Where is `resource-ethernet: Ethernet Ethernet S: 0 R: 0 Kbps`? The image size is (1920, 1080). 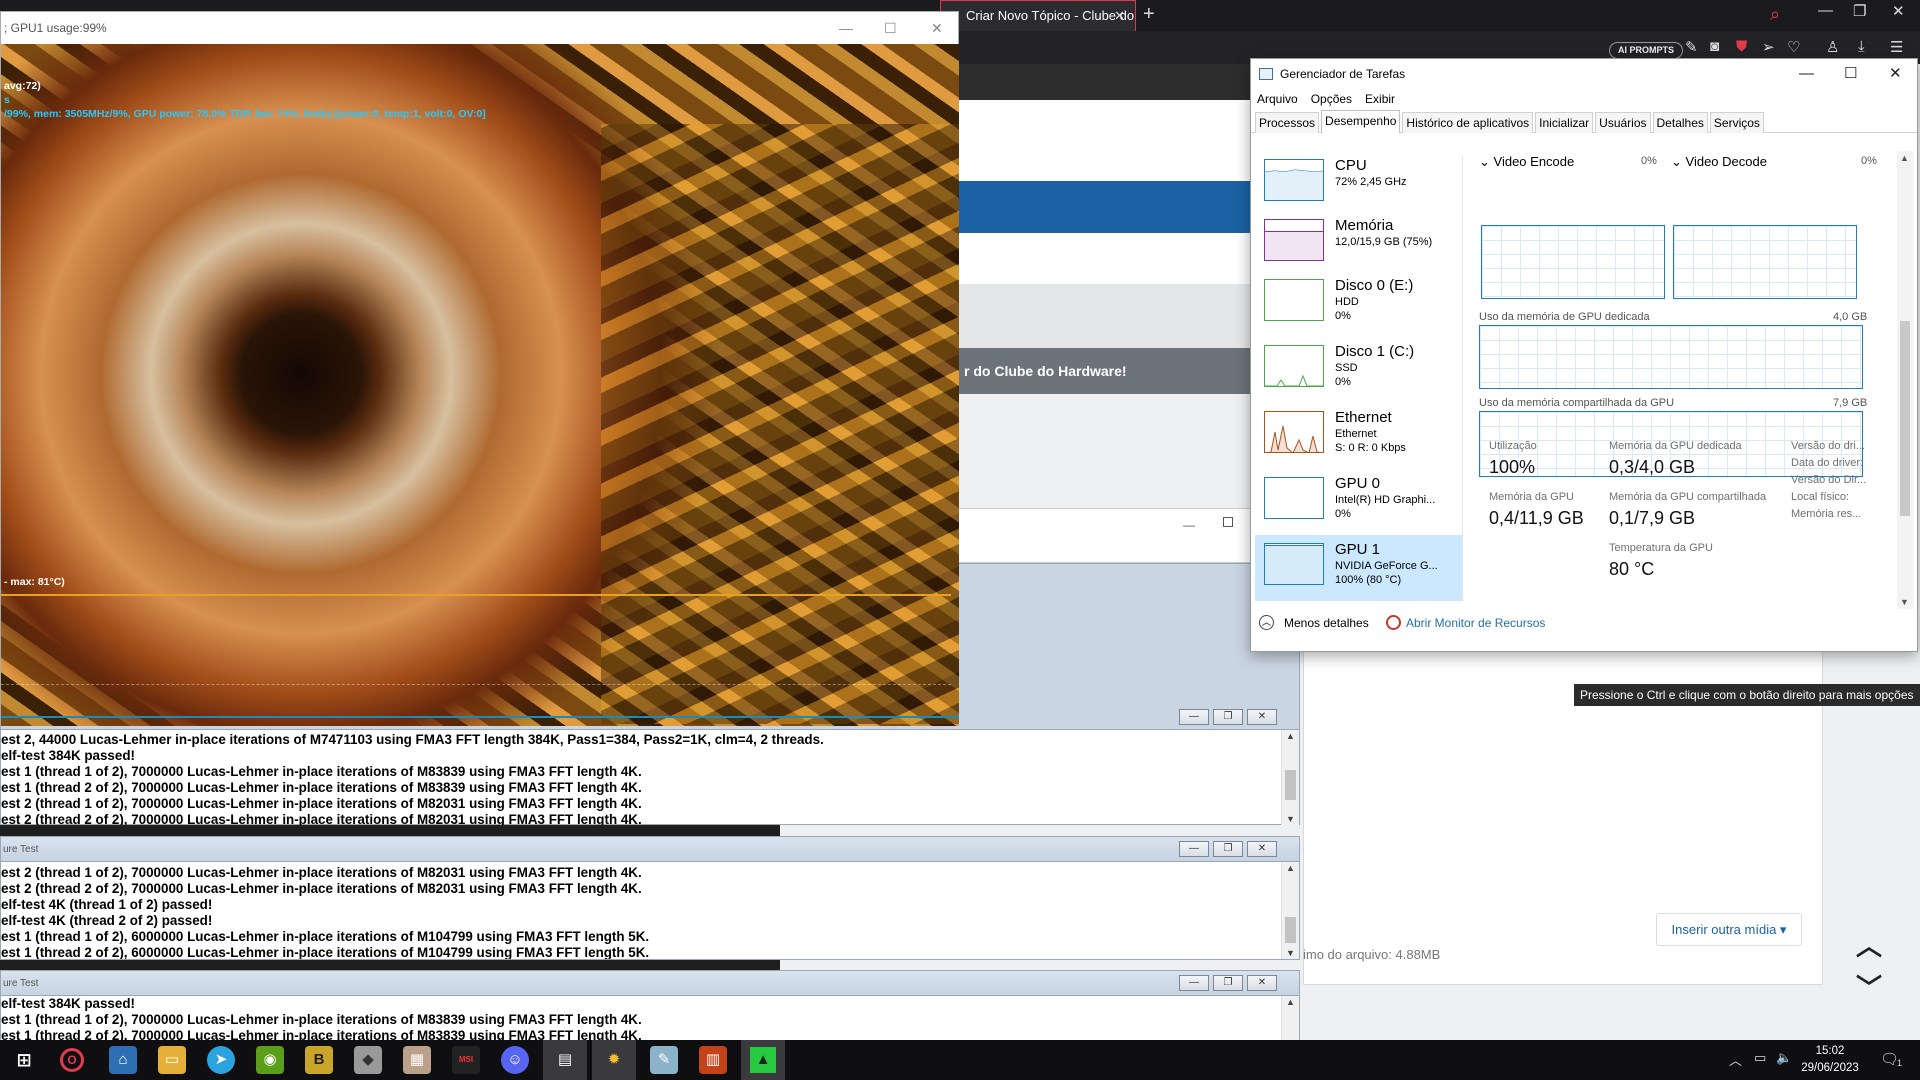
resource-ethernet: Ethernet Ethernet S: 0 R: 0 Kbps is located at coordinates (1359, 436).